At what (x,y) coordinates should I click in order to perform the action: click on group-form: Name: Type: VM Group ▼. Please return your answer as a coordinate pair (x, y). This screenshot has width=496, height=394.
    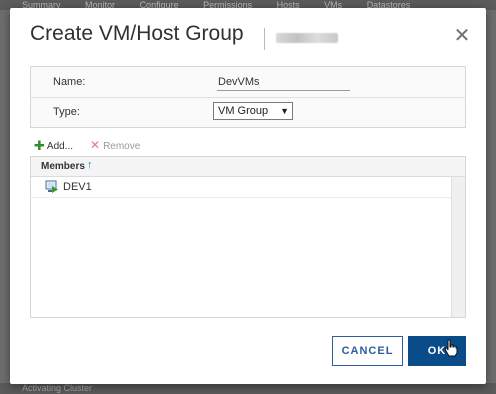
    Looking at the image, I should click on (248, 97).